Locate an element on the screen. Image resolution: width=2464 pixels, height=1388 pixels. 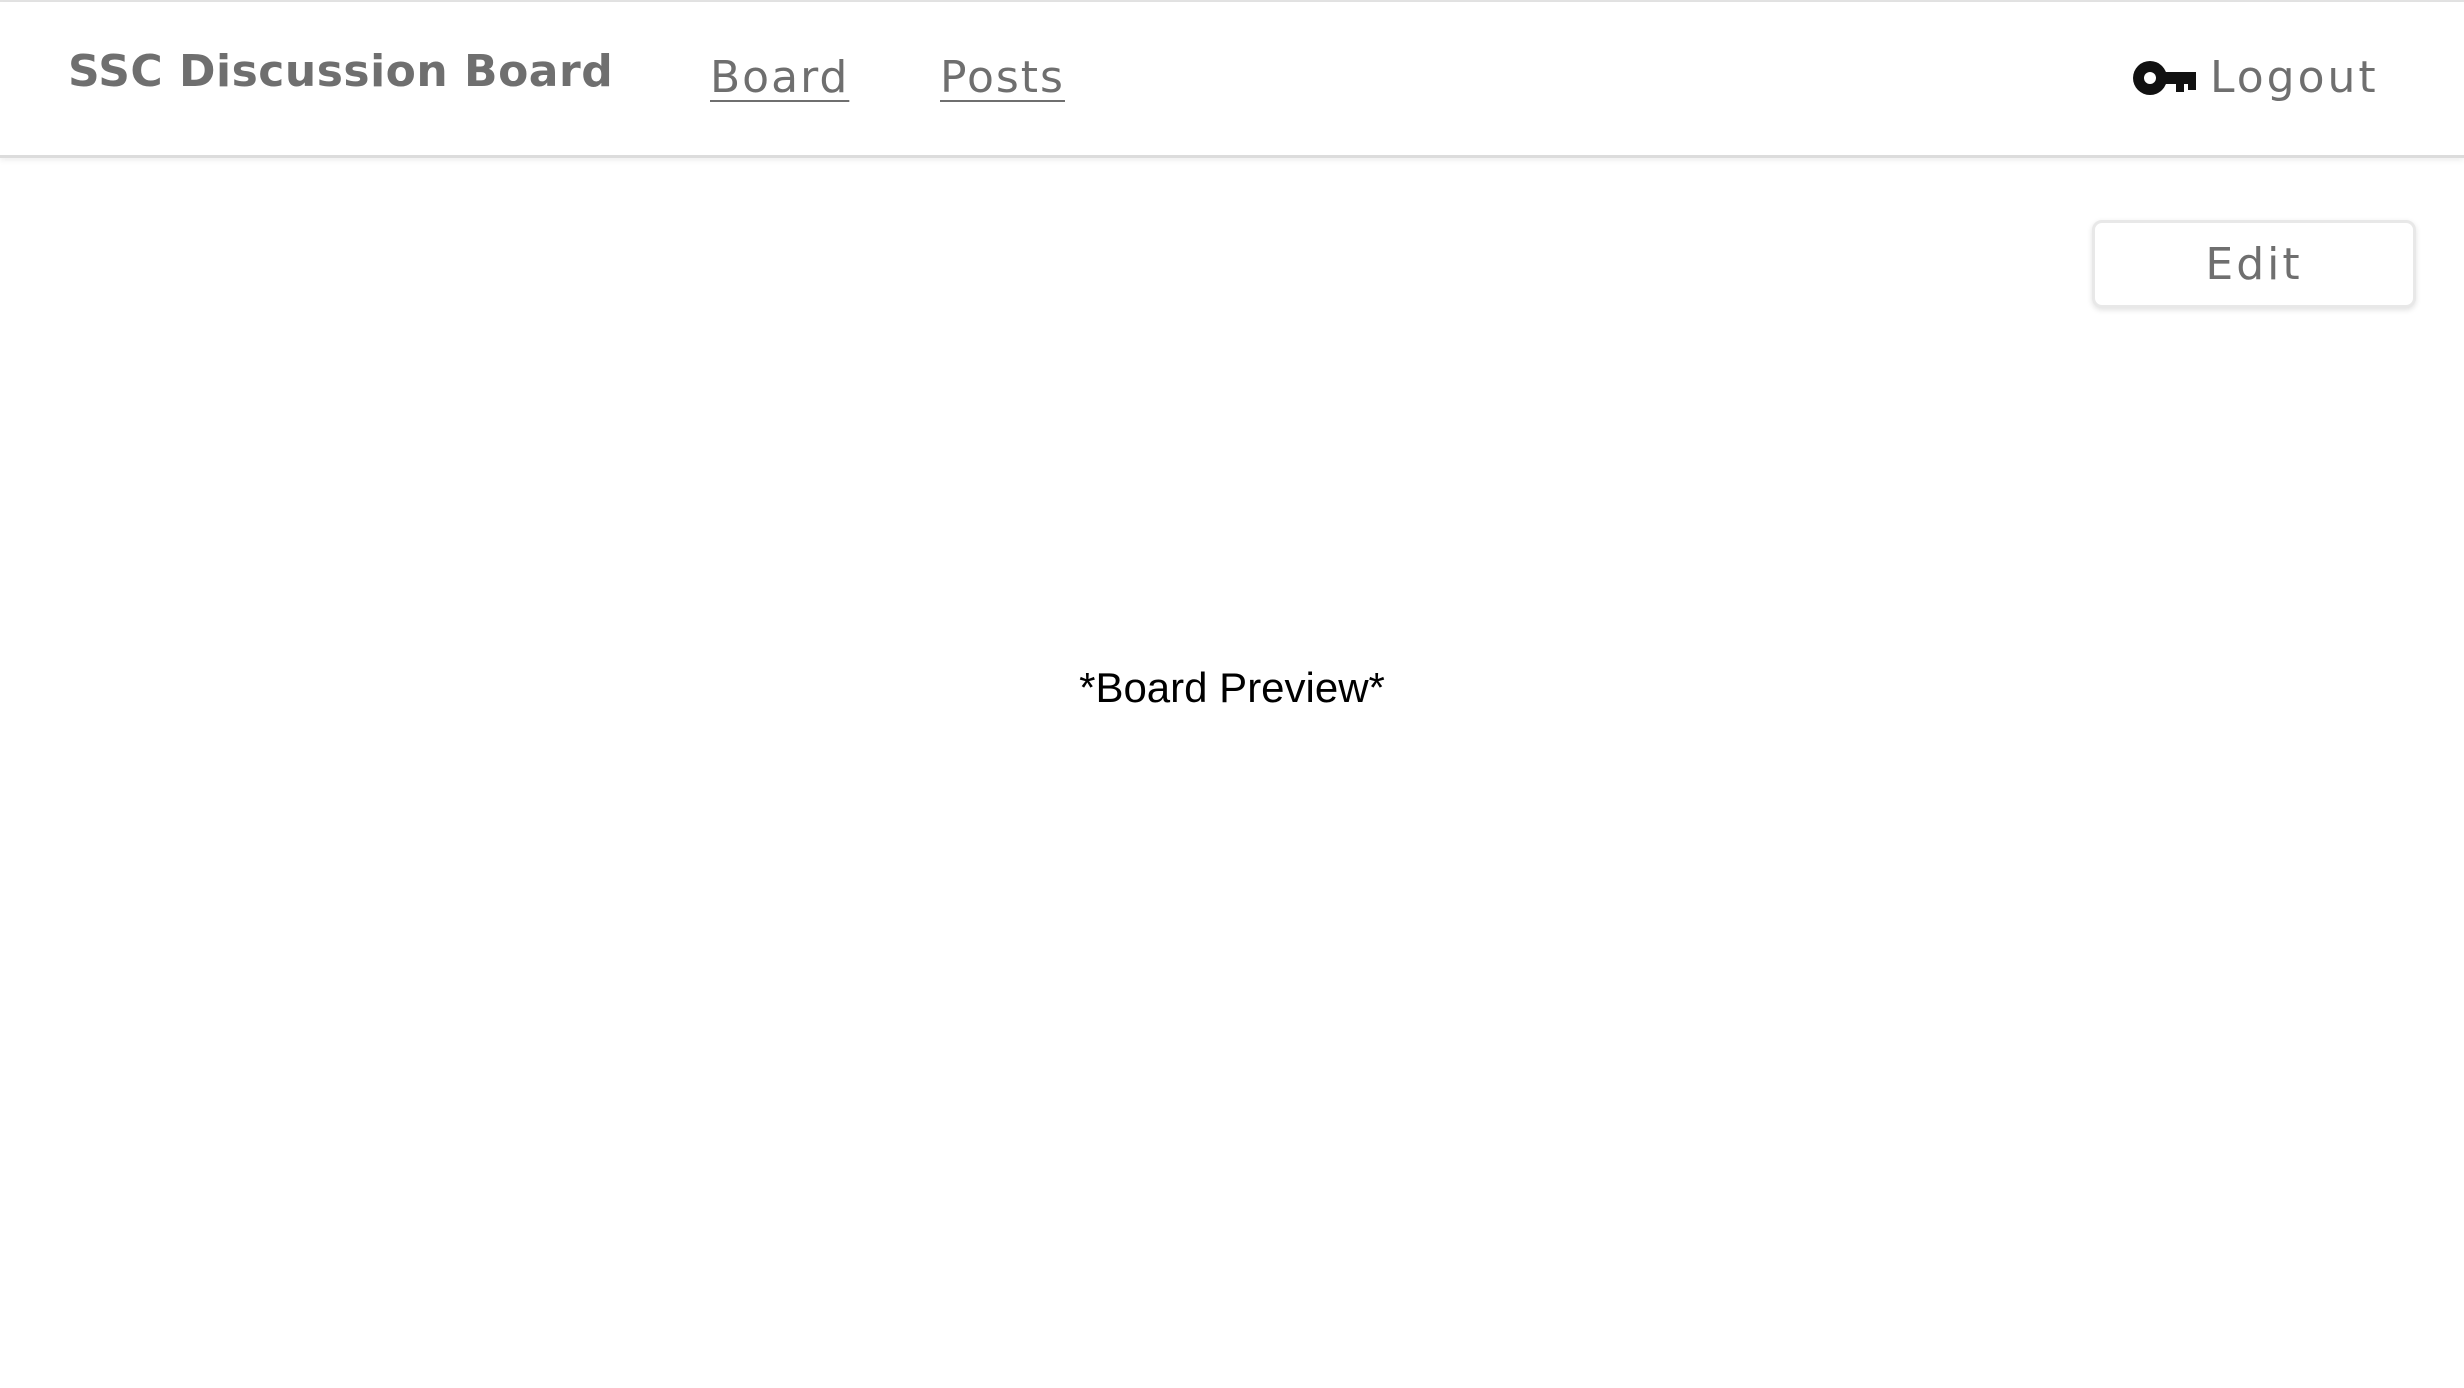
logout-button: Logout is located at coordinates (2255, 77).